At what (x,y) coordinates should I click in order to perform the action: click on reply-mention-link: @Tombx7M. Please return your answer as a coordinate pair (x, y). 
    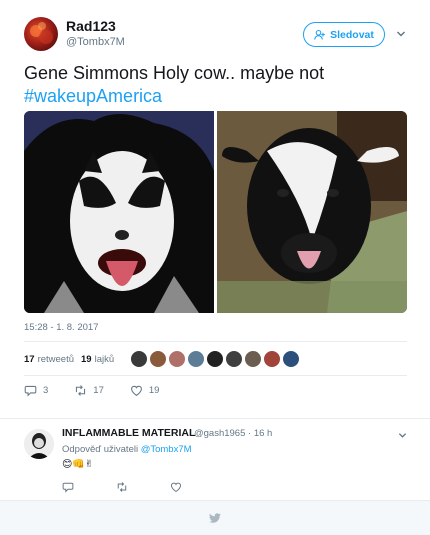
    Looking at the image, I should click on (166, 449).